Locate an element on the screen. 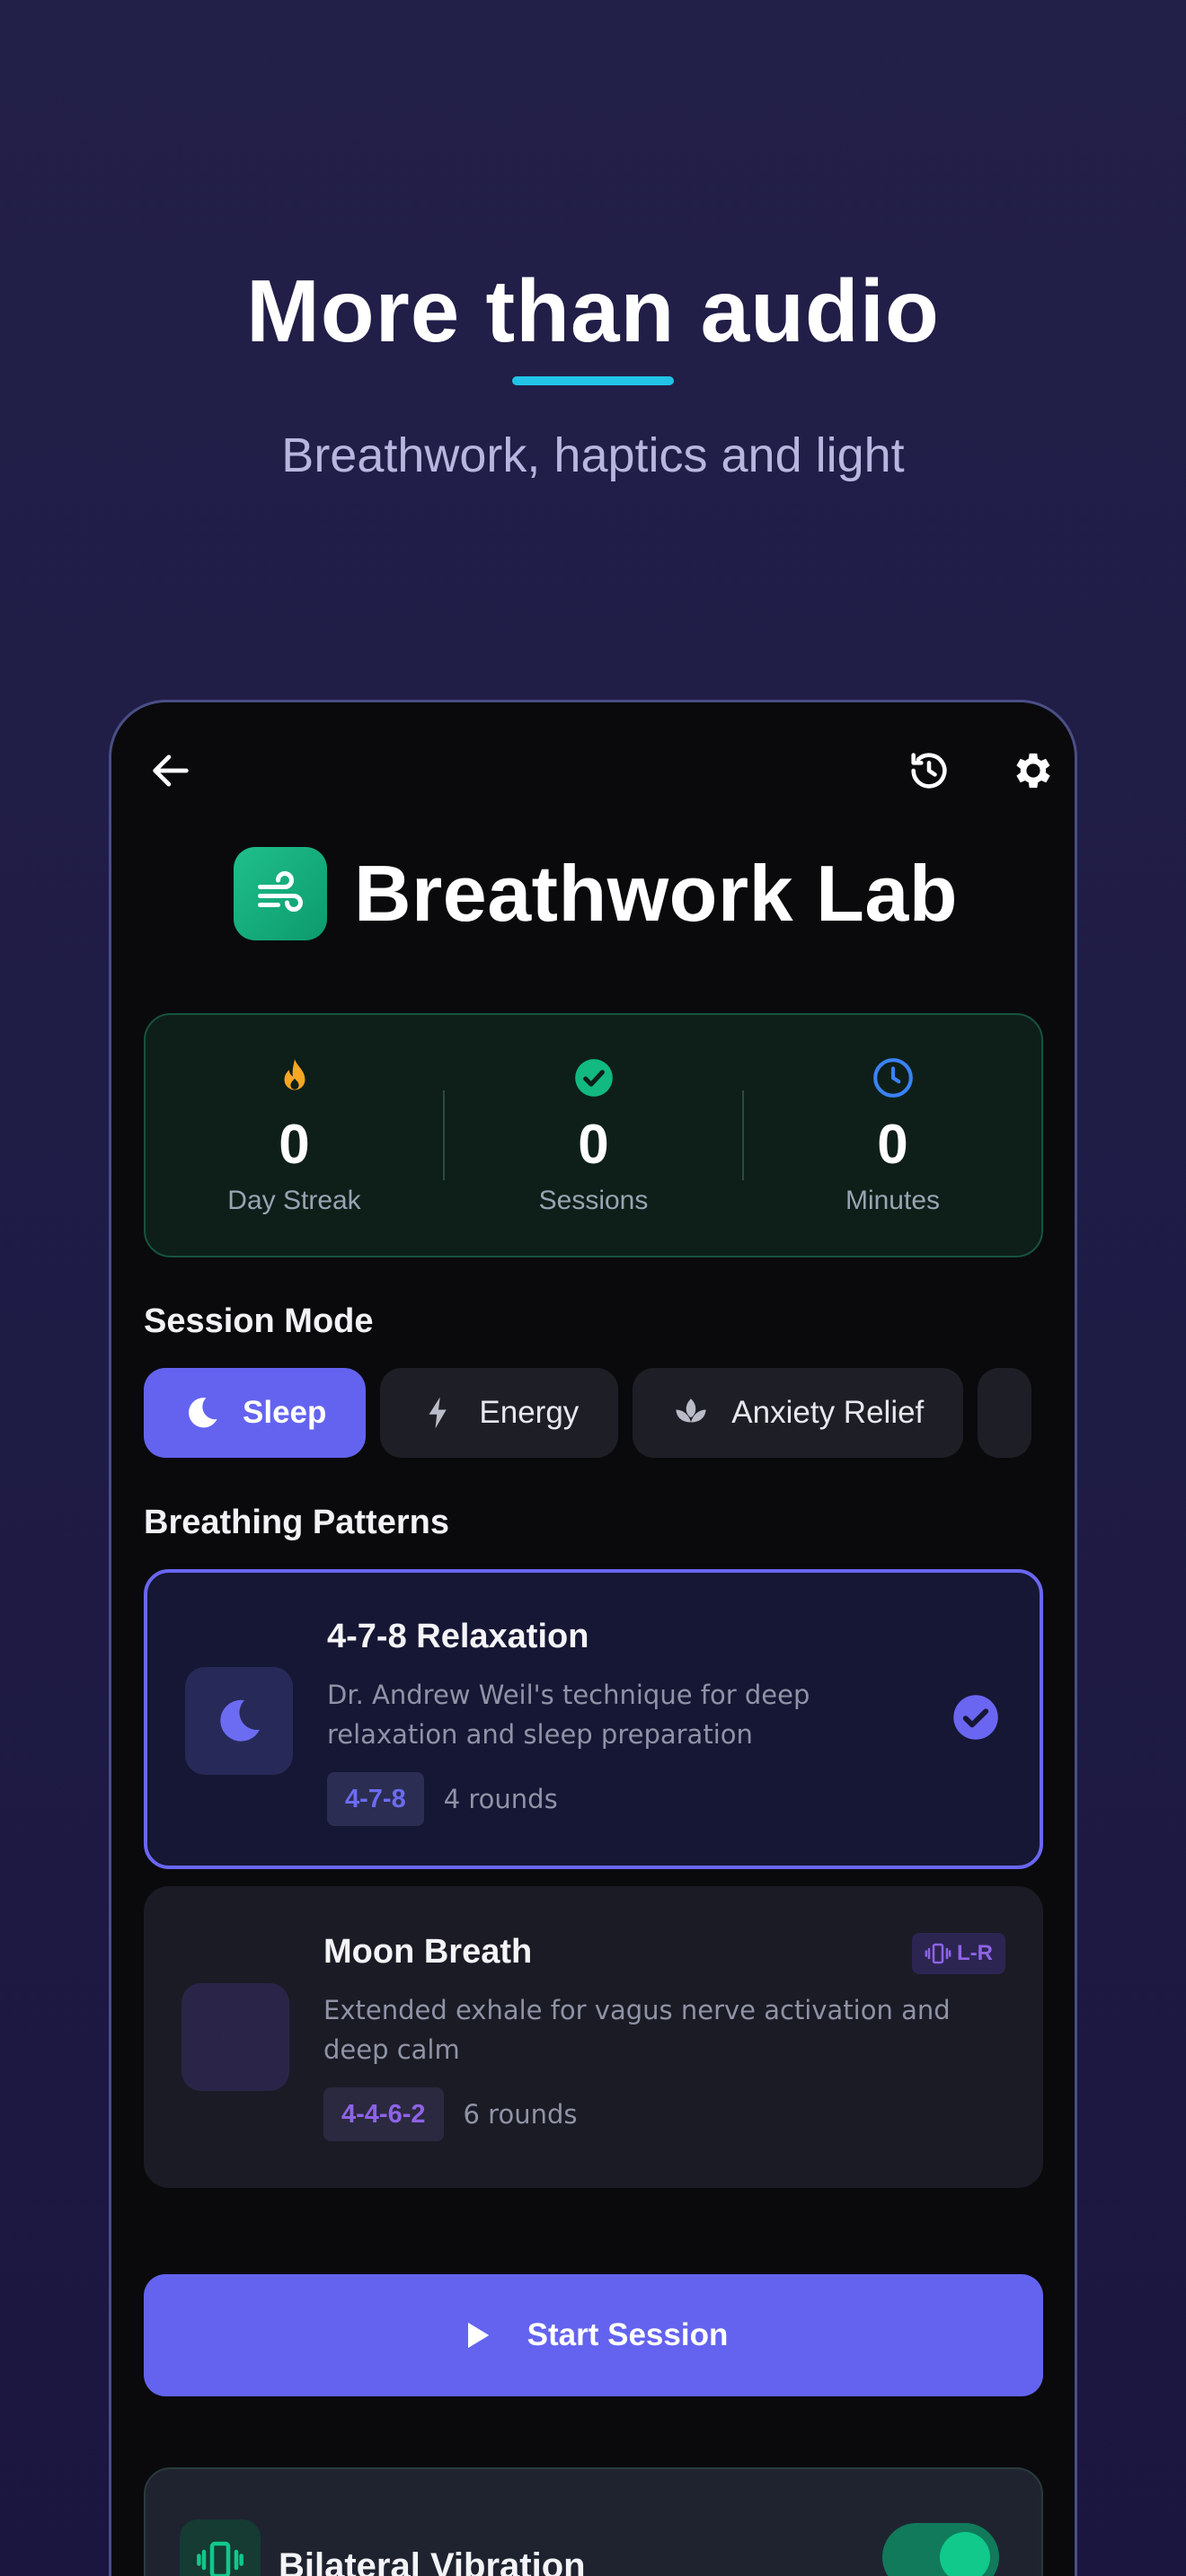 The width and height of the screenshot is (1186, 2576). stat-label: Minutes is located at coordinates (893, 1200).